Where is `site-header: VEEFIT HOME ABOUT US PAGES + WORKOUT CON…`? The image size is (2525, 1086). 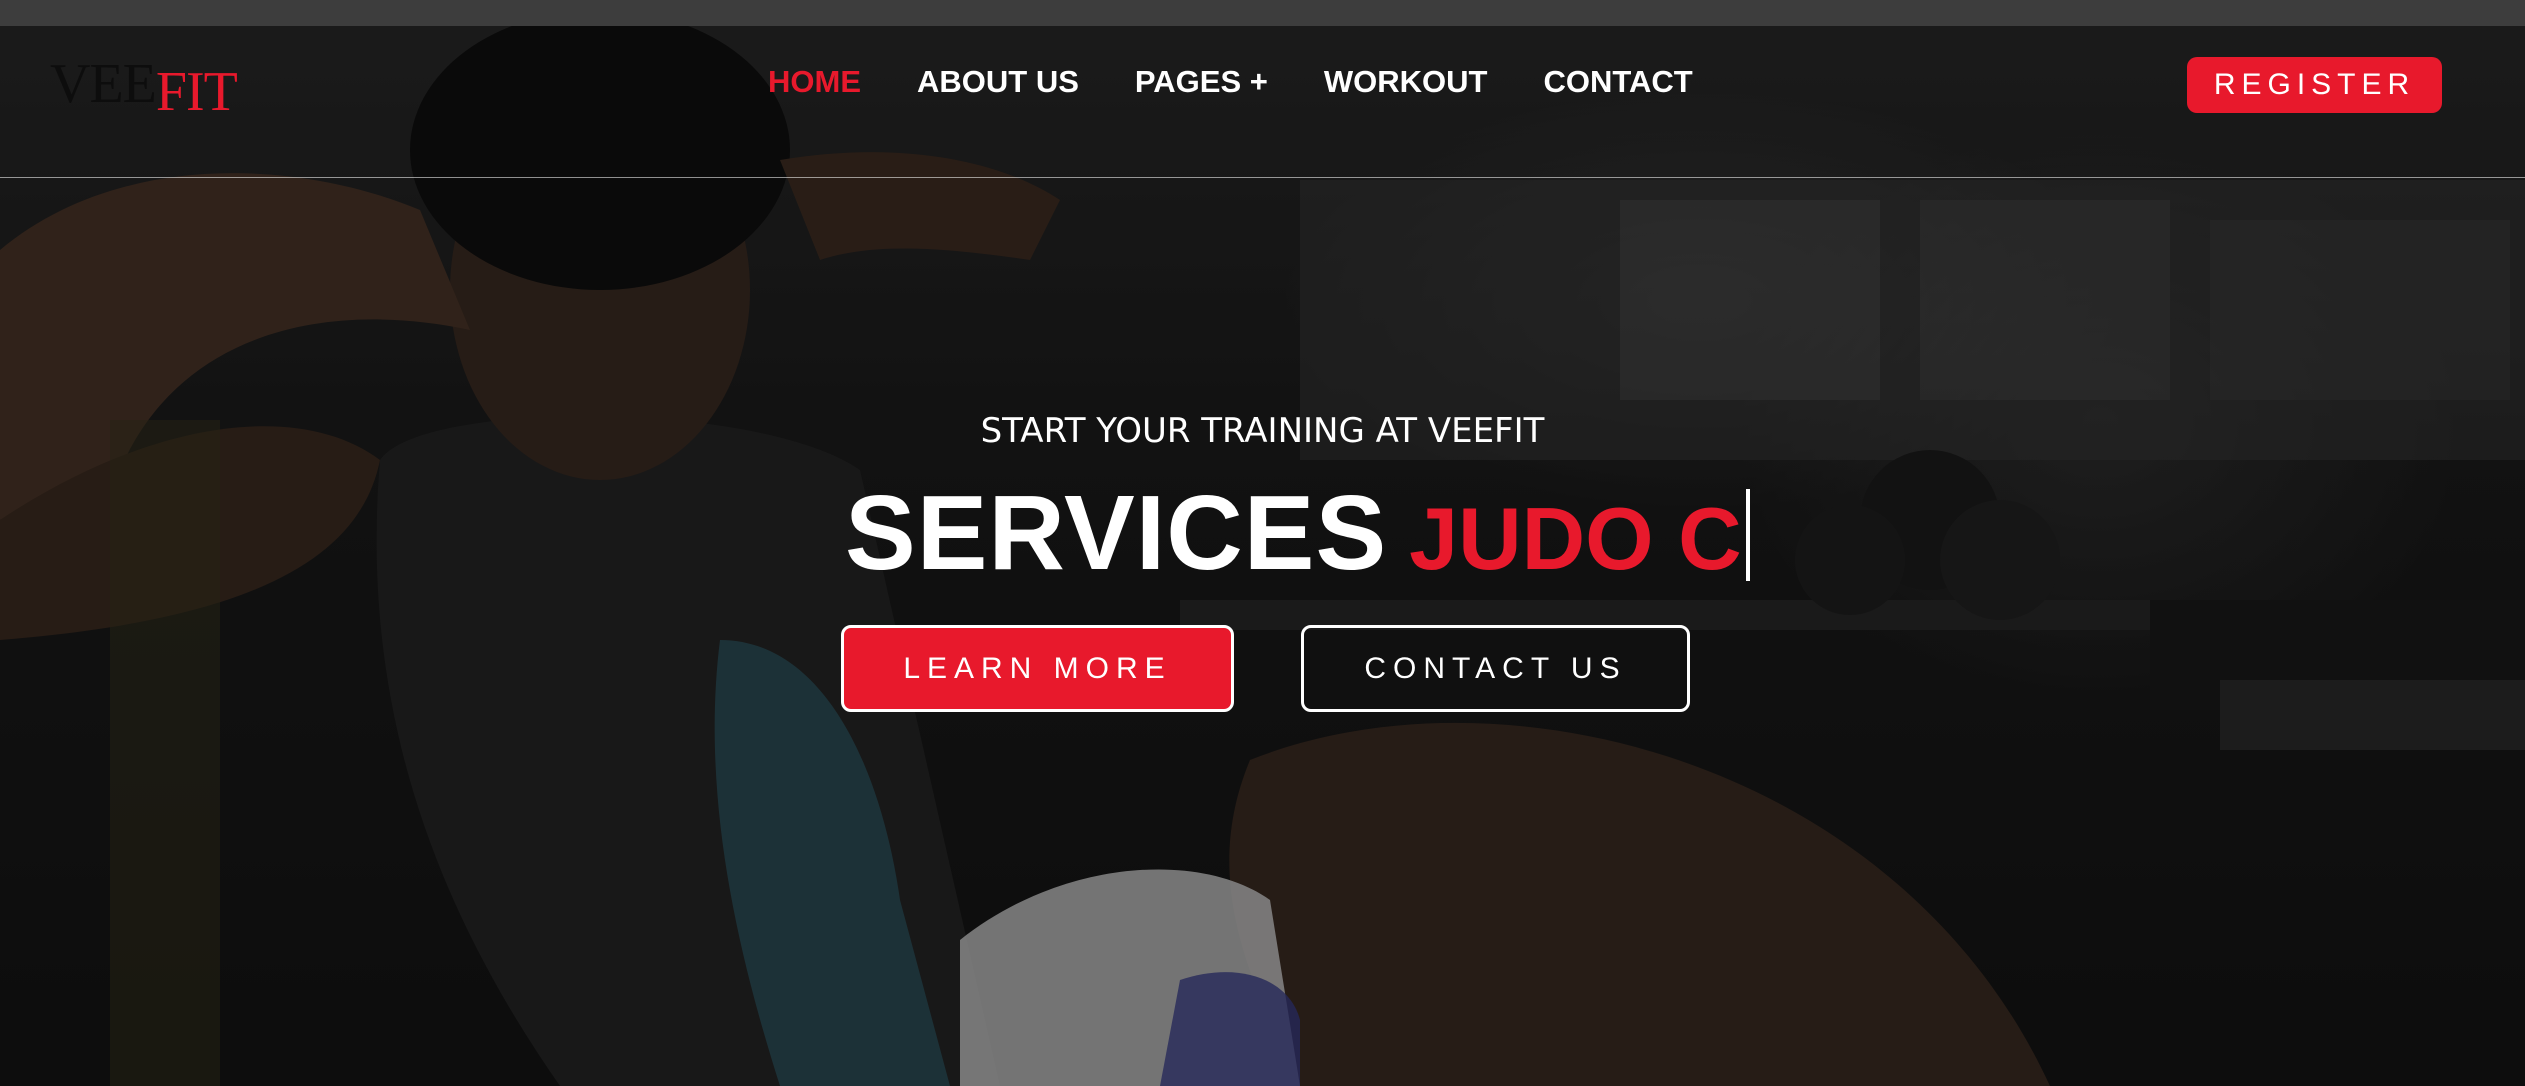 site-header: VEEFIT HOME ABOUT US PAGES + WORKOUT CON… is located at coordinates (1262, 102).